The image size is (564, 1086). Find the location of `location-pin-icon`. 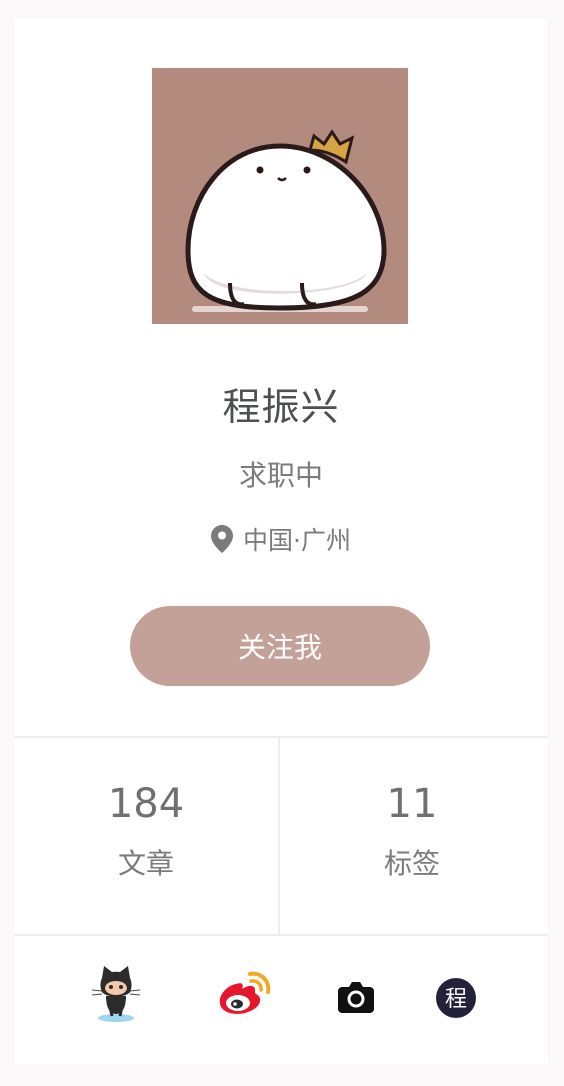

location-pin-icon is located at coordinates (222, 539).